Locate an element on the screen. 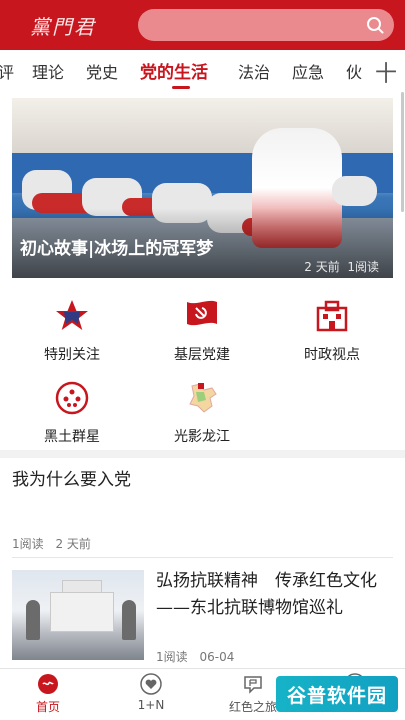 Image resolution: width=405 pixels, height=720 pixels. shortcut-grassroots-party: 基层党建 is located at coordinates (202, 331).